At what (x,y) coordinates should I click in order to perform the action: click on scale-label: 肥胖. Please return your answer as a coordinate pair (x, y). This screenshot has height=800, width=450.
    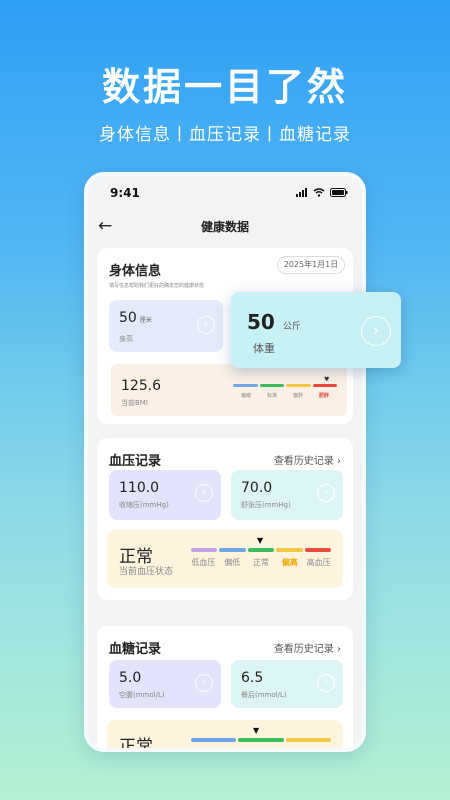
    Looking at the image, I should click on (323, 396).